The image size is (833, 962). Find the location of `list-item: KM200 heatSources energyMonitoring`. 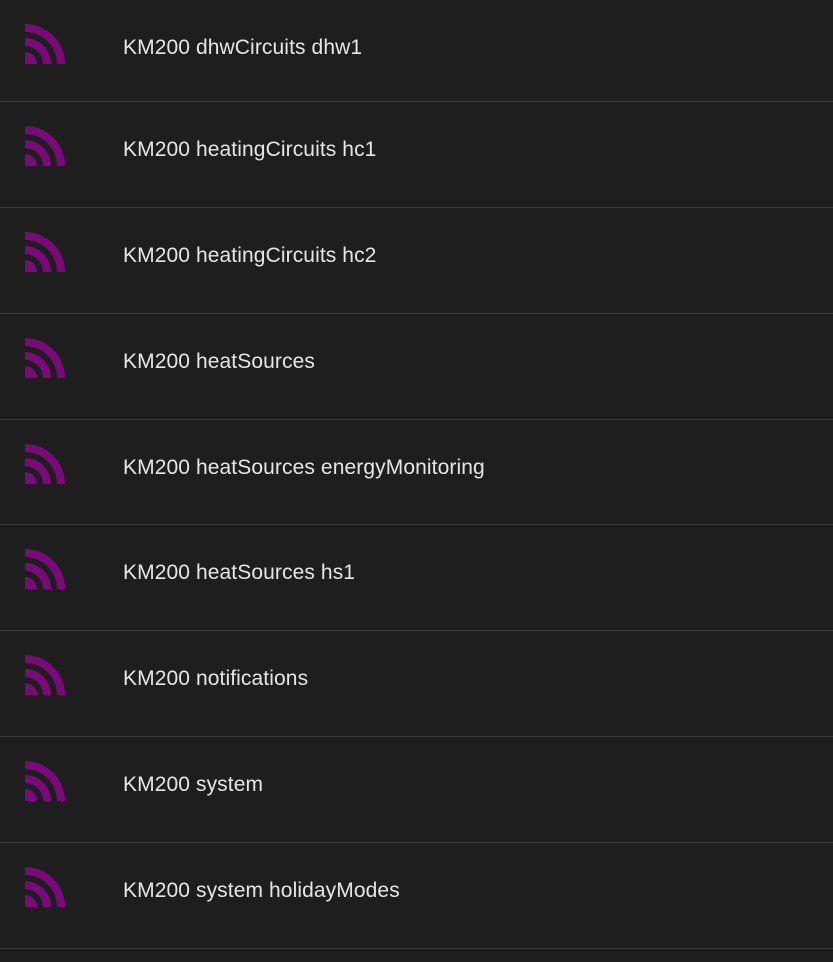

list-item: KM200 heatSources energyMonitoring is located at coordinates (416, 472).